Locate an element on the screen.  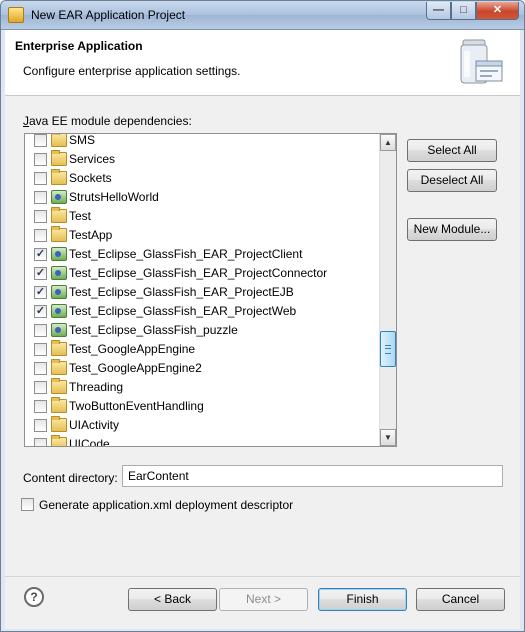
module-list-item: Test_Eclipse_GlassFish_puzzle is located at coordinates (202, 329).